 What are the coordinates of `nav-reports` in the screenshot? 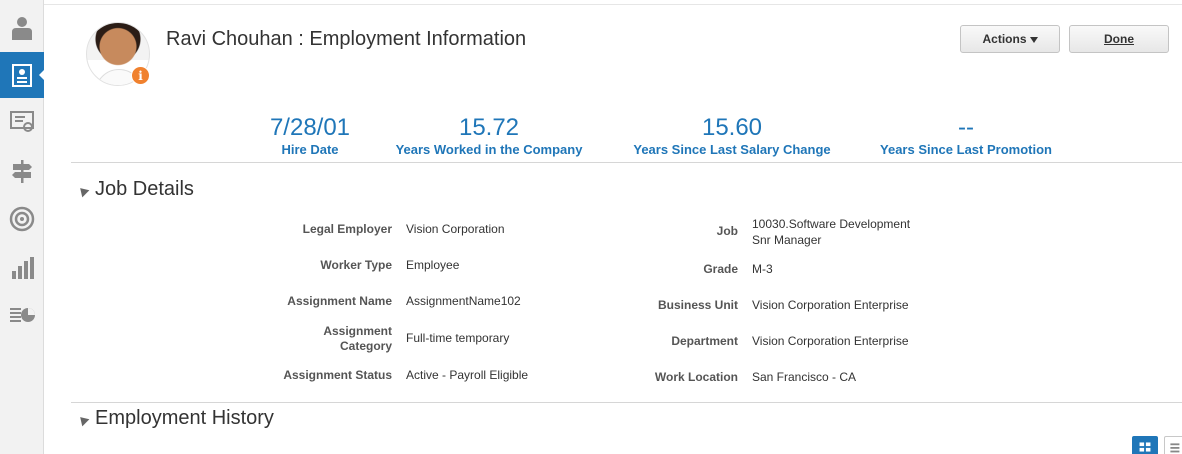 It's located at (22, 315).